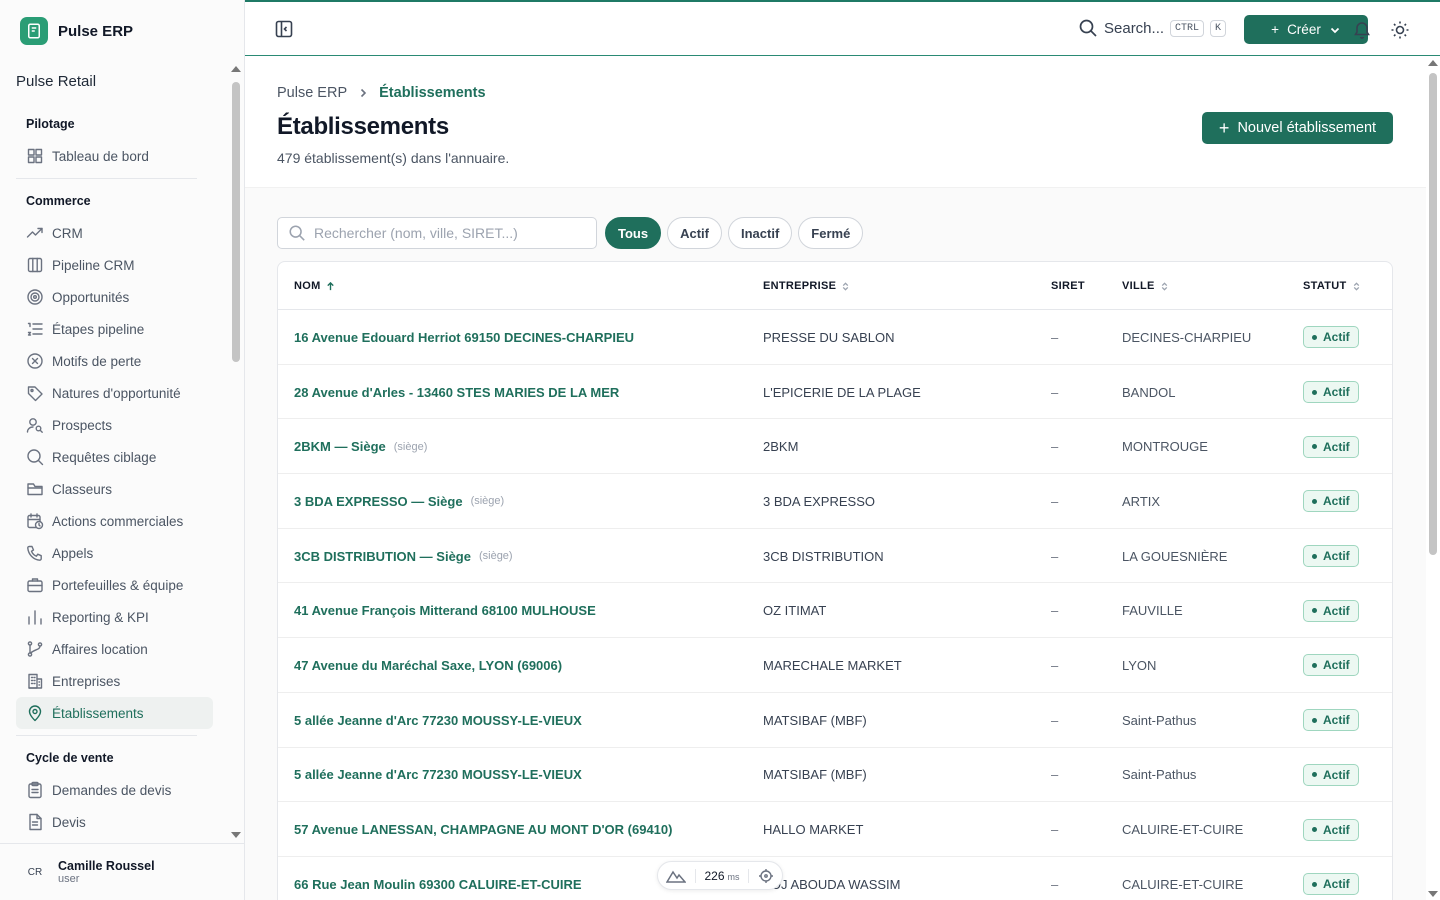 The height and width of the screenshot is (900, 1440). I want to click on sidebar-scrollbar, so click(236, 452).